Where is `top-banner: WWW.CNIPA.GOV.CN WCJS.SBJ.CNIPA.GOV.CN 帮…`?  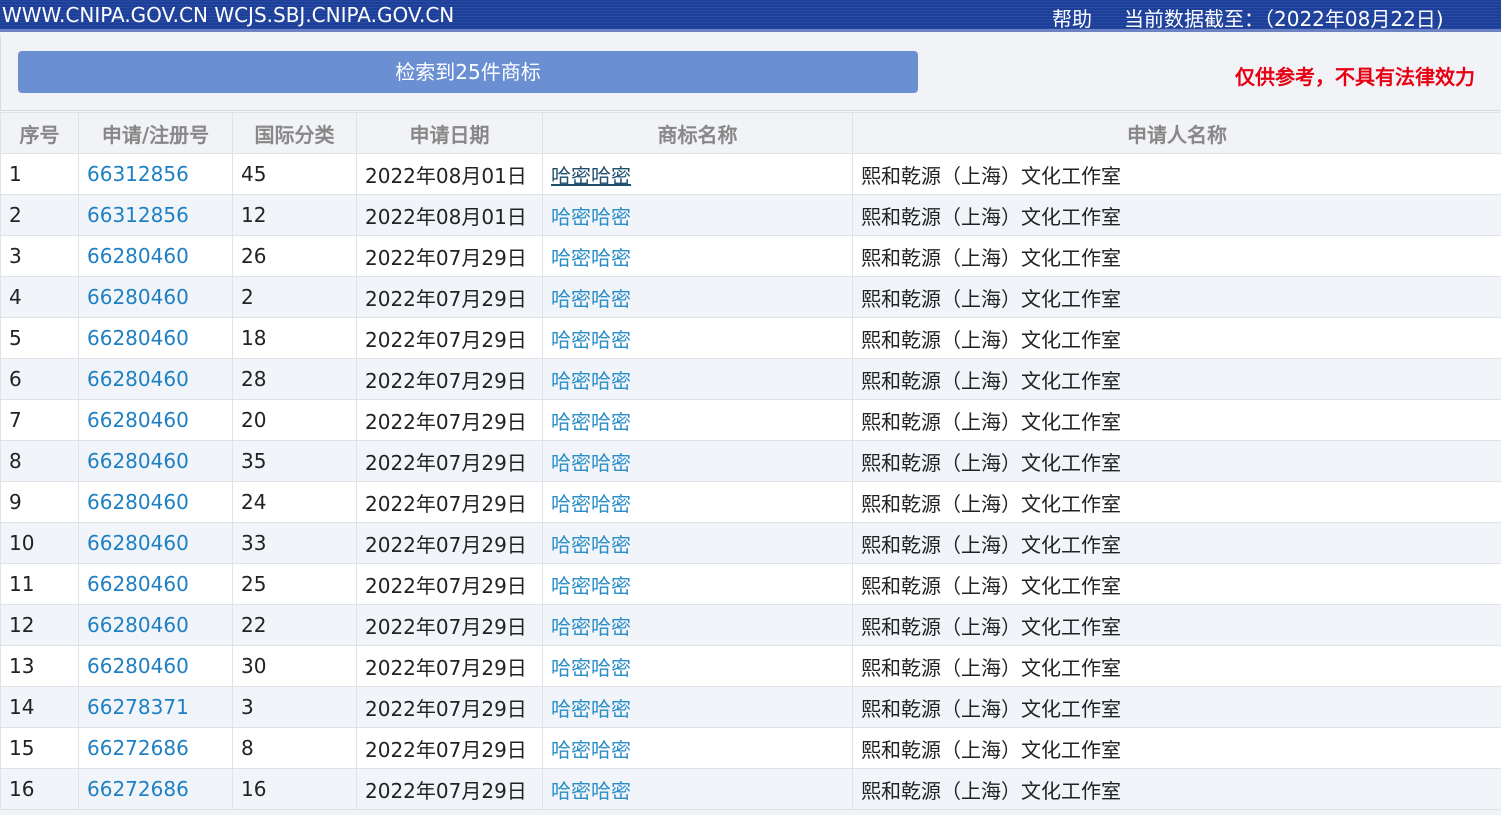 top-banner: WWW.CNIPA.GOV.CN WCJS.SBJ.CNIPA.GOV.CN 帮… is located at coordinates (750, 16).